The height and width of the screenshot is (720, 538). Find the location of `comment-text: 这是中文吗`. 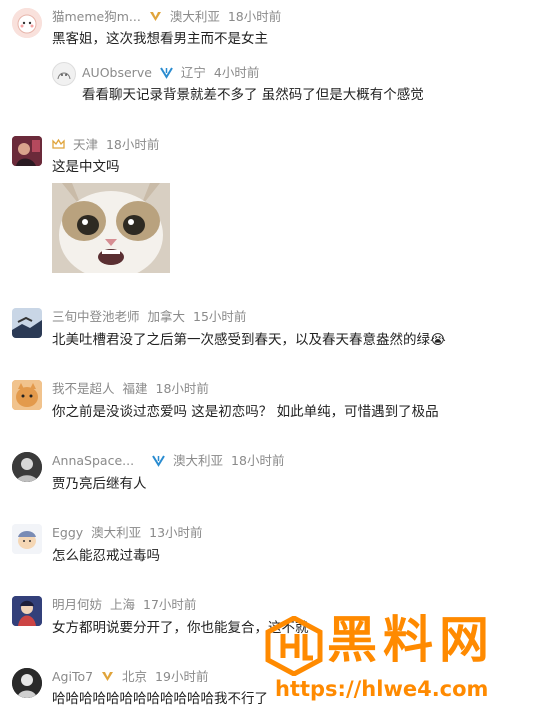

comment-text: 这是中文吗 is located at coordinates (86, 167).